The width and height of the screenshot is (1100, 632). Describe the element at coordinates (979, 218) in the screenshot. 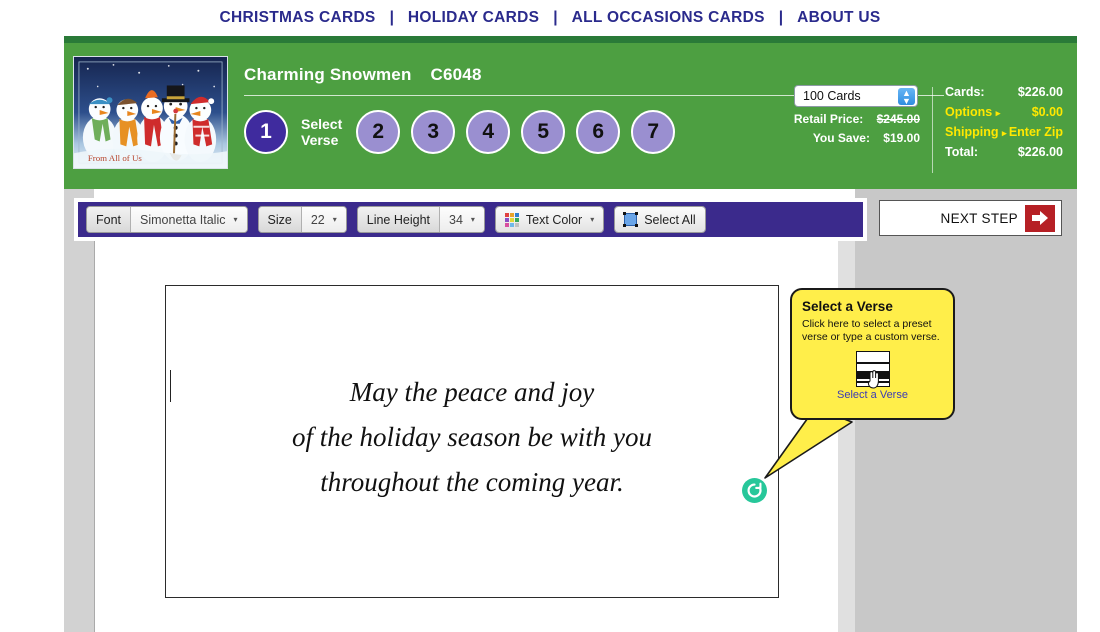

I see `next-step-label: NEXT STEP` at that location.